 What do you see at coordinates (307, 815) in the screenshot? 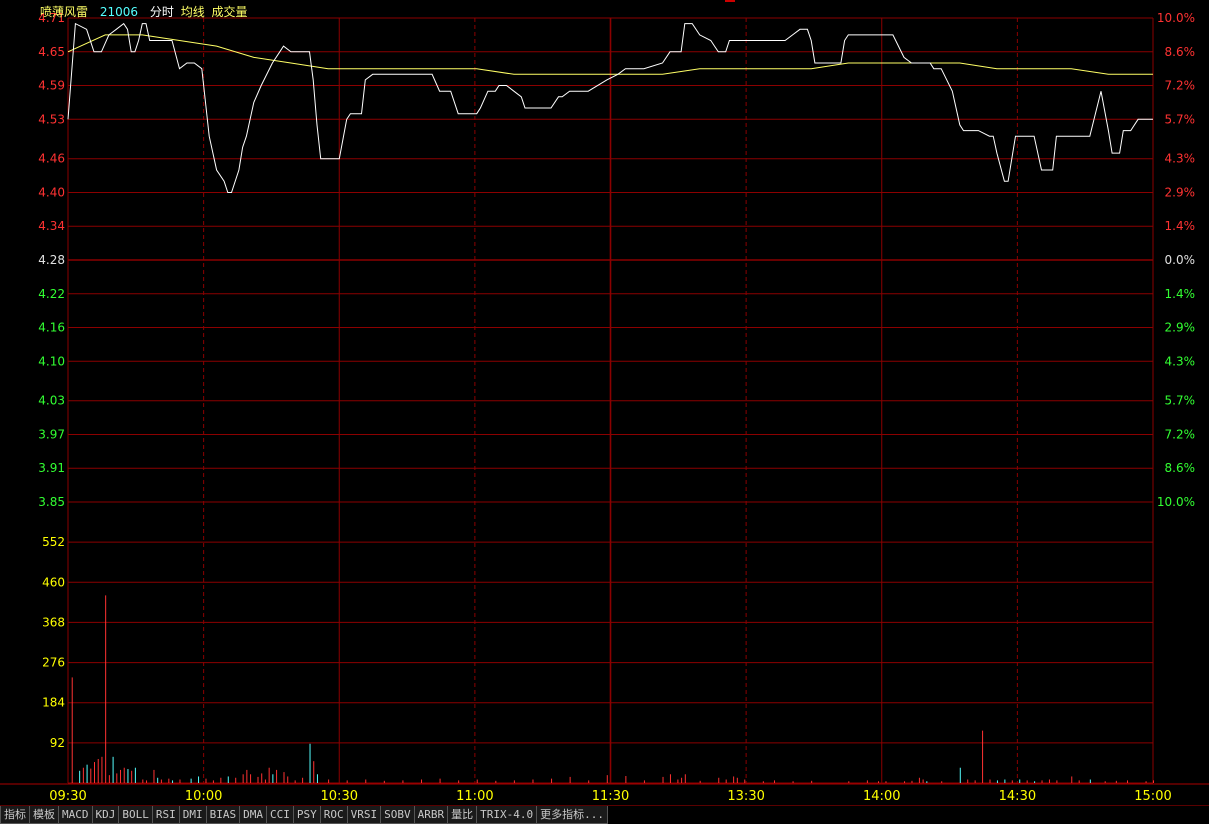
I see `indicator-tab-10: PSY` at bounding box center [307, 815].